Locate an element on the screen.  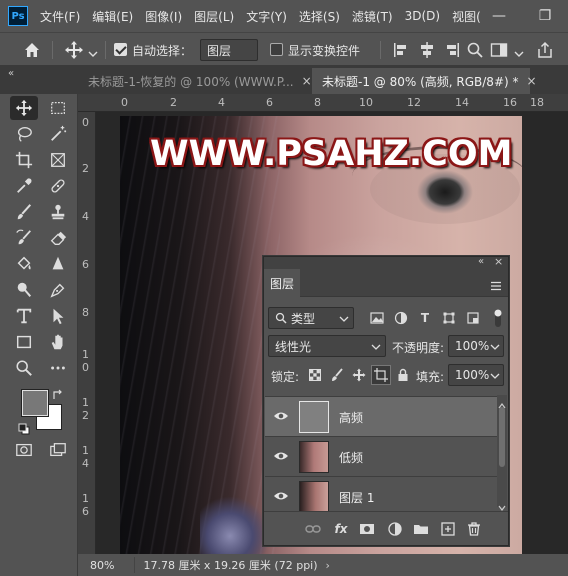
menu-filter: 滤镜(T) is located at coordinates (372, 16).